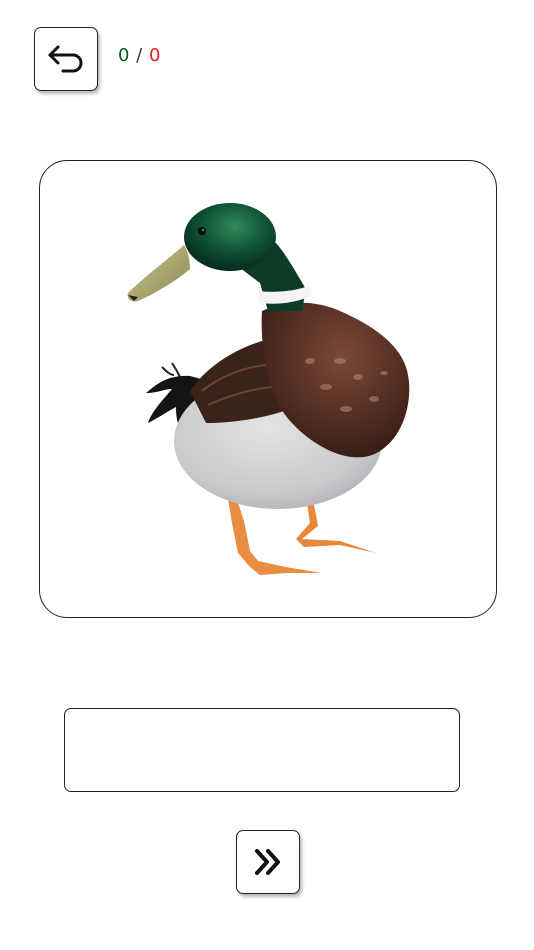  Describe the element at coordinates (154, 55) in the screenshot. I see `wrong-count: 0` at that location.